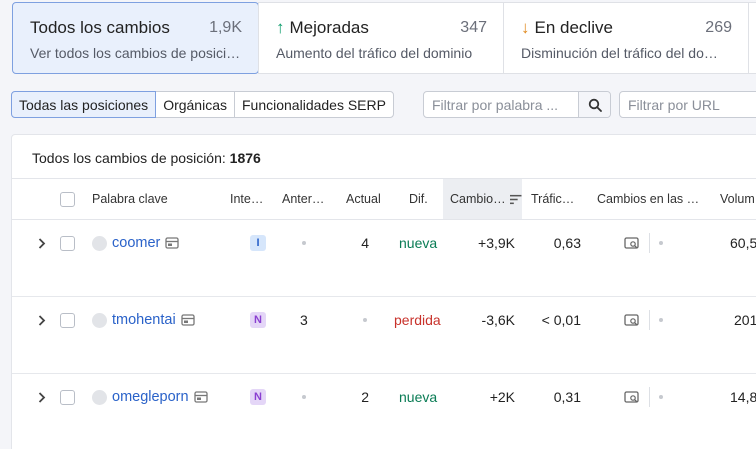  I want to click on card-description: Aumento del tráfico del dominio, so click(374, 53).